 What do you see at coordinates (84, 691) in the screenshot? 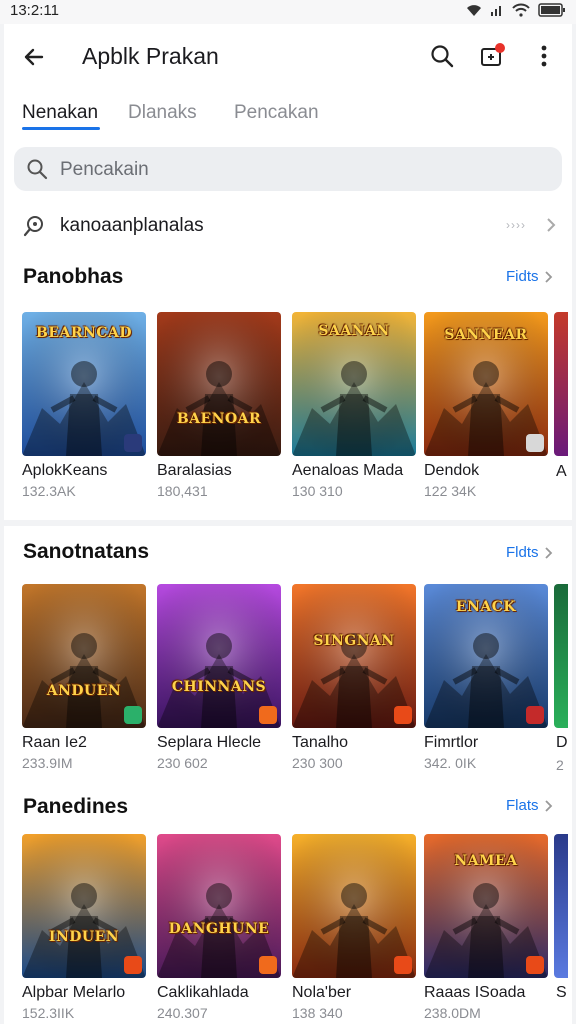
I see `game-art-title: ANDUEN` at bounding box center [84, 691].